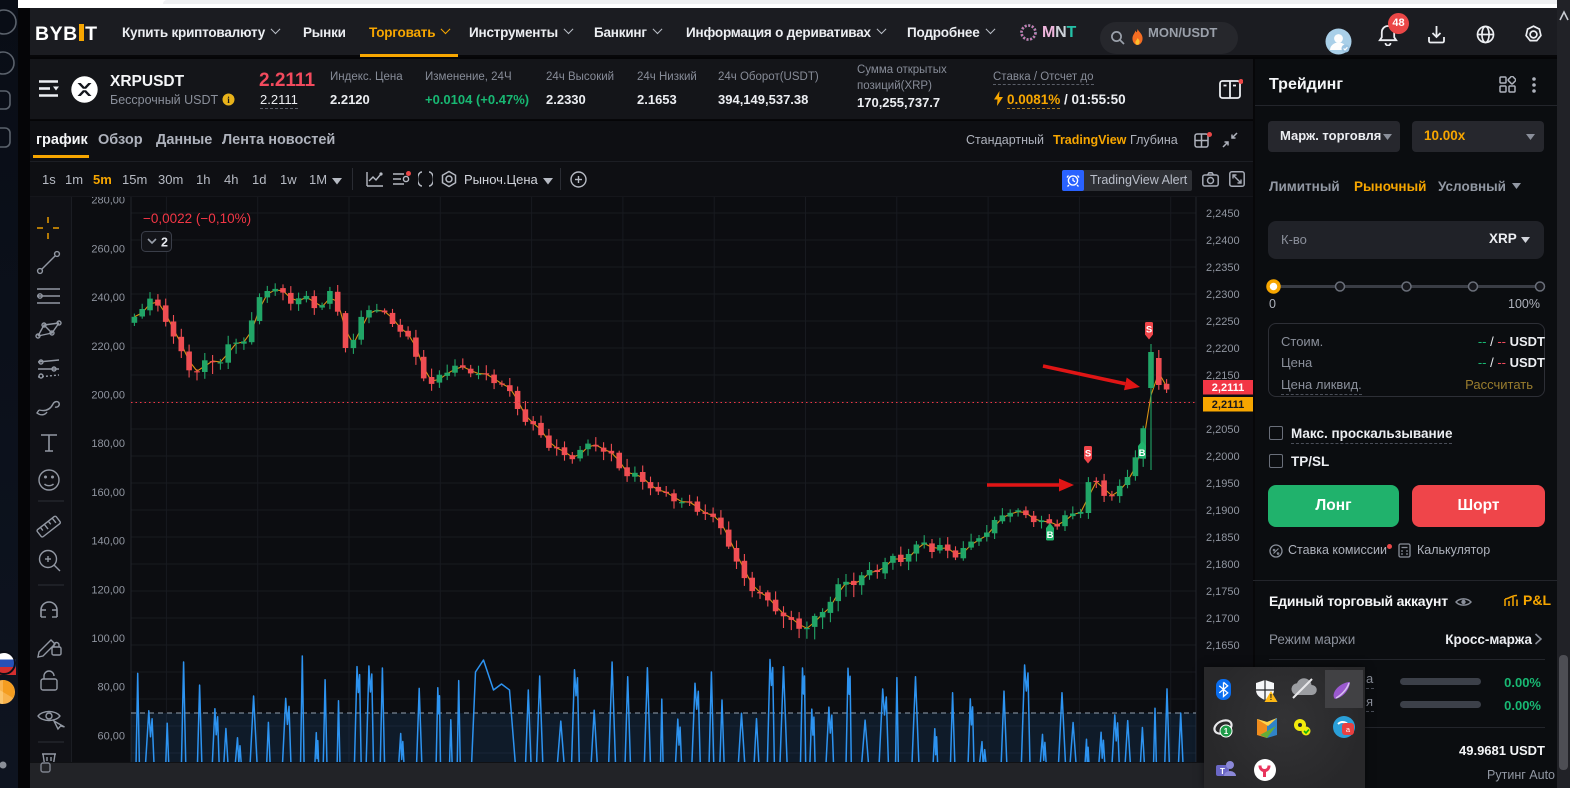 The image size is (1570, 788). I want to click on svg-text: 2,2250, so click(1223, 322).